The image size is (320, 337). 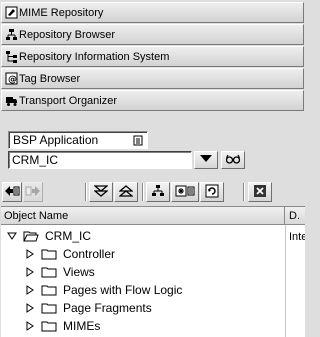 I want to click on tree-node-label: Pages with Flow Logic, so click(x=123, y=290).